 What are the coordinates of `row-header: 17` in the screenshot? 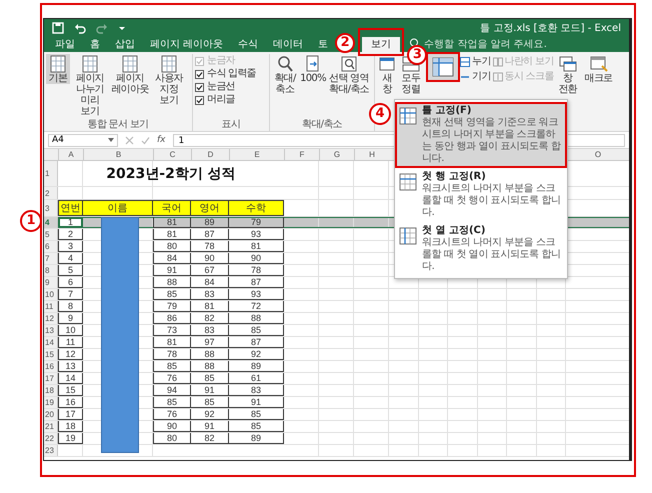 It's located at (51, 378).